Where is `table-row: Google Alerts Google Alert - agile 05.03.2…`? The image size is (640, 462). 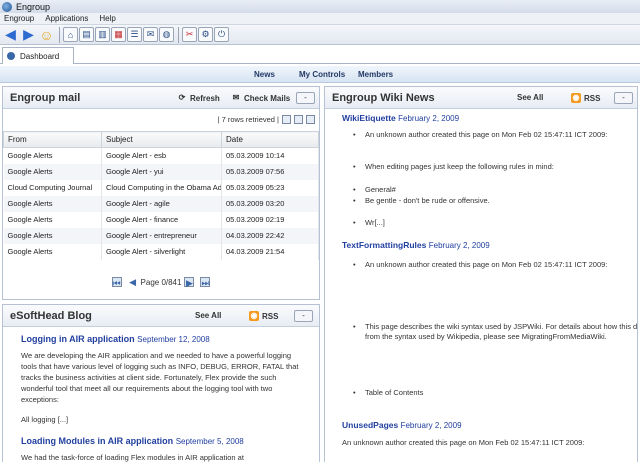 table-row: Google Alerts Google Alert - agile 05.03.2… is located at coordinates (161, 203).